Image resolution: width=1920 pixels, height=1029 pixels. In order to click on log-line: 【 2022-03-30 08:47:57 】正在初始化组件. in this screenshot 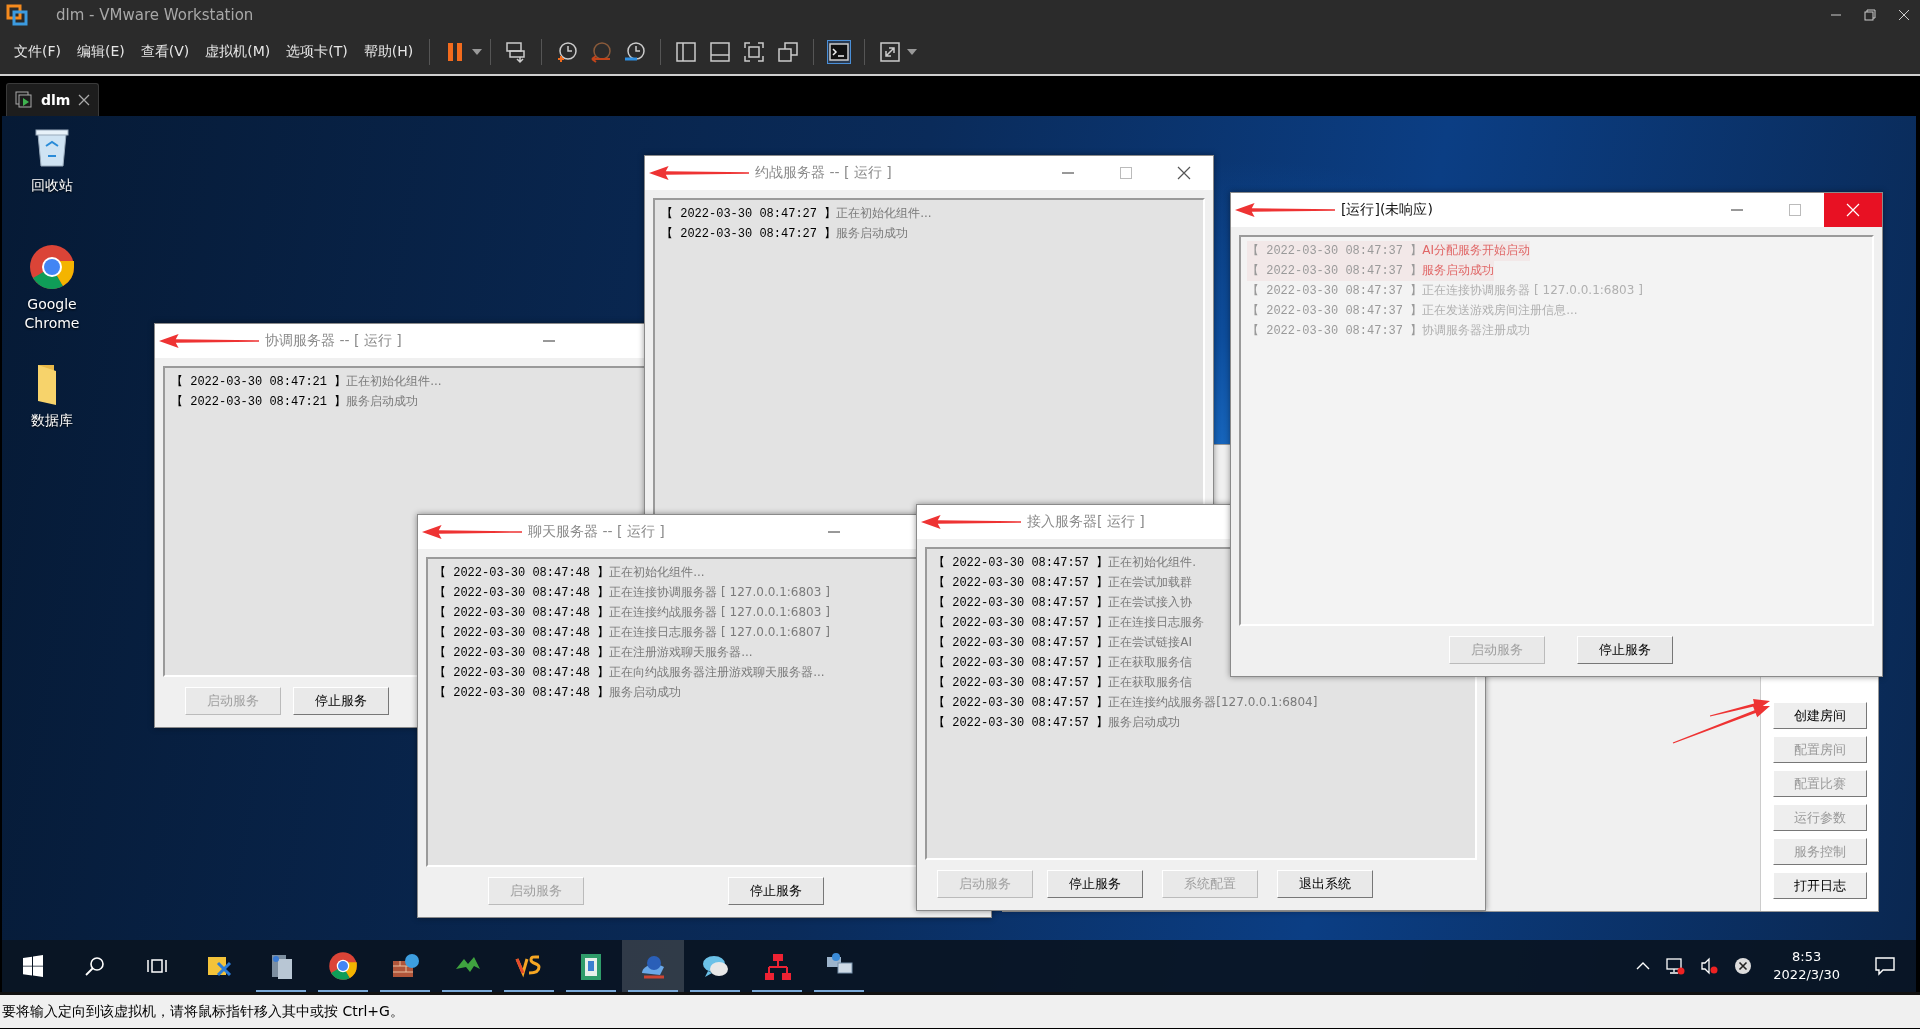, I will do `click(1065, 563)`.